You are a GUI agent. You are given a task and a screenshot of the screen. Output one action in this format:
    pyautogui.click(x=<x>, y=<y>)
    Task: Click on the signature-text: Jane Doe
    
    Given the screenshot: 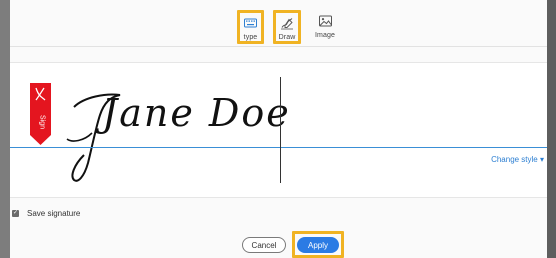 What is the action you would take?
    pyautogui.click(x=196, y=113)
    